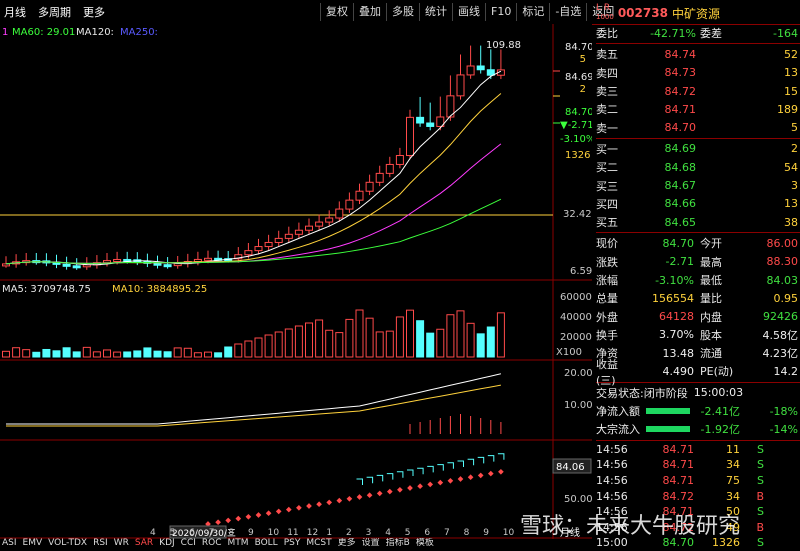 The image size is (800, 551). Describe the element at coordinates (238, 543) in the screenshot. I see `tab-mtm: MTM` at that location.